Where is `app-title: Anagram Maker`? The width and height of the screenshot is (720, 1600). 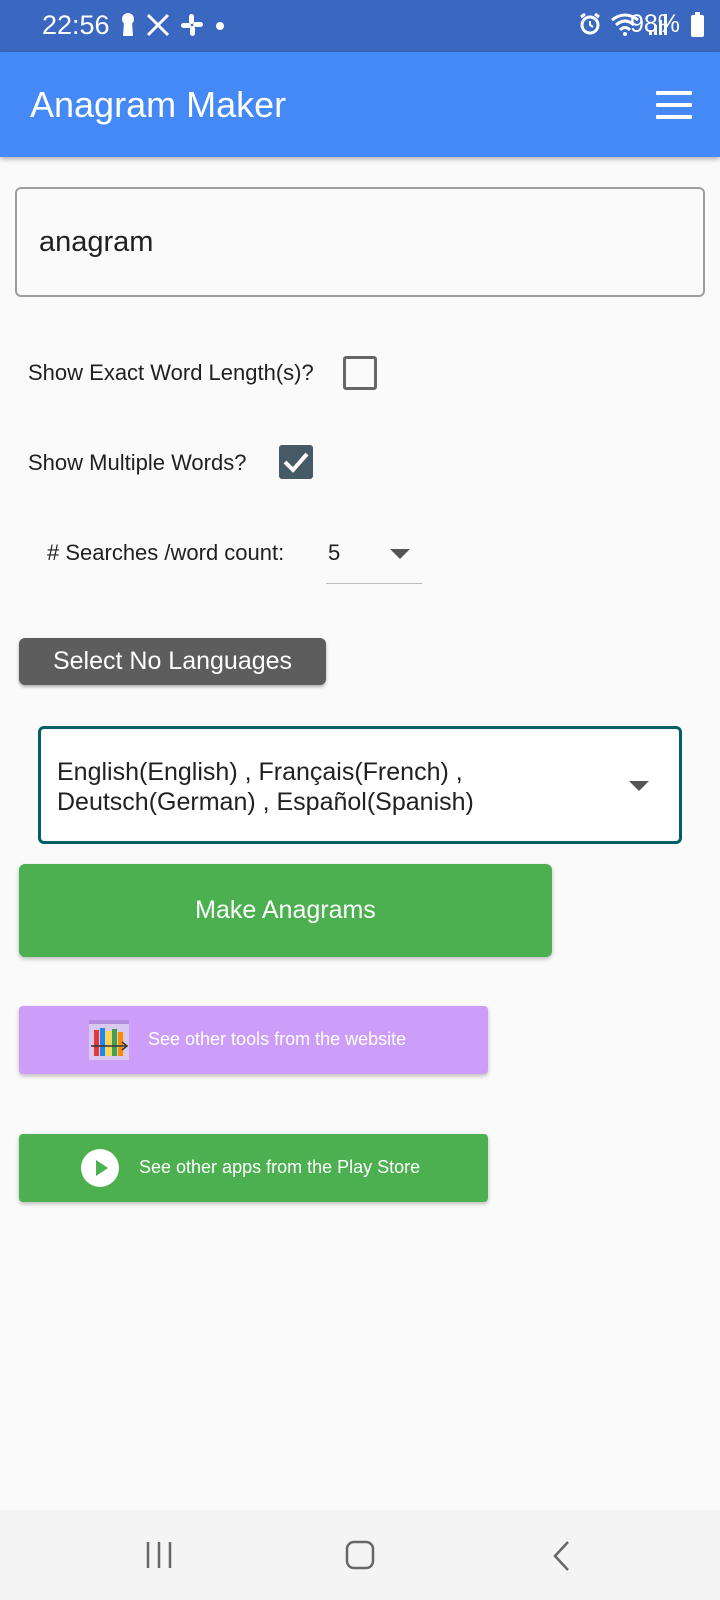 app-title: Anagram Maker is located at coordinates (158, 104).